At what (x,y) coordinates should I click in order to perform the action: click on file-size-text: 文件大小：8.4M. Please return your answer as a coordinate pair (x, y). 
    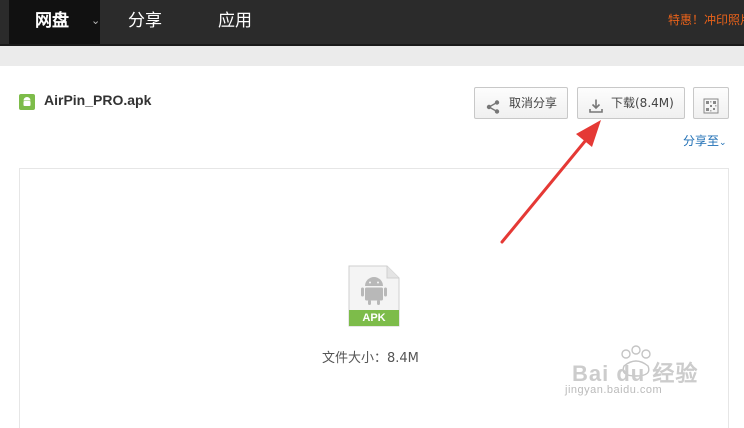
    Looking at the image, I should click on (370, 358).